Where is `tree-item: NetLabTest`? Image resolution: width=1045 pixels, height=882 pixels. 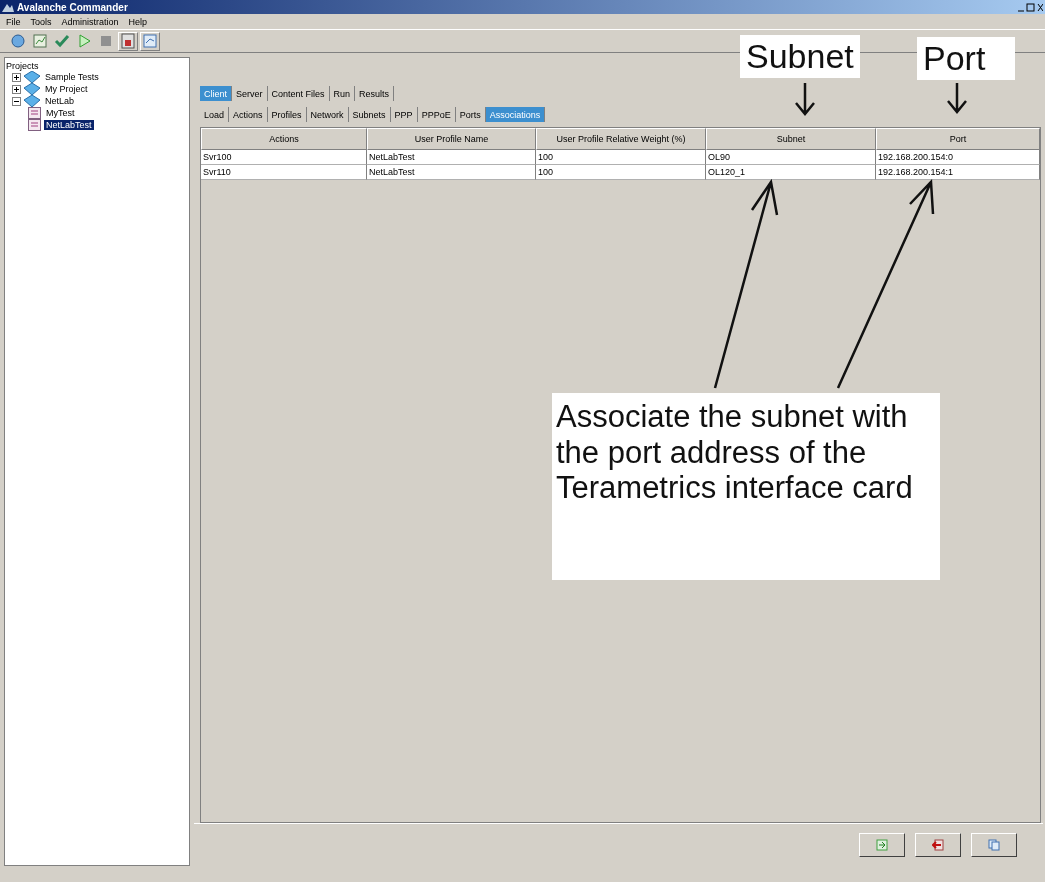
tree-item: NetLabTest is located at coordinates (69, 125).